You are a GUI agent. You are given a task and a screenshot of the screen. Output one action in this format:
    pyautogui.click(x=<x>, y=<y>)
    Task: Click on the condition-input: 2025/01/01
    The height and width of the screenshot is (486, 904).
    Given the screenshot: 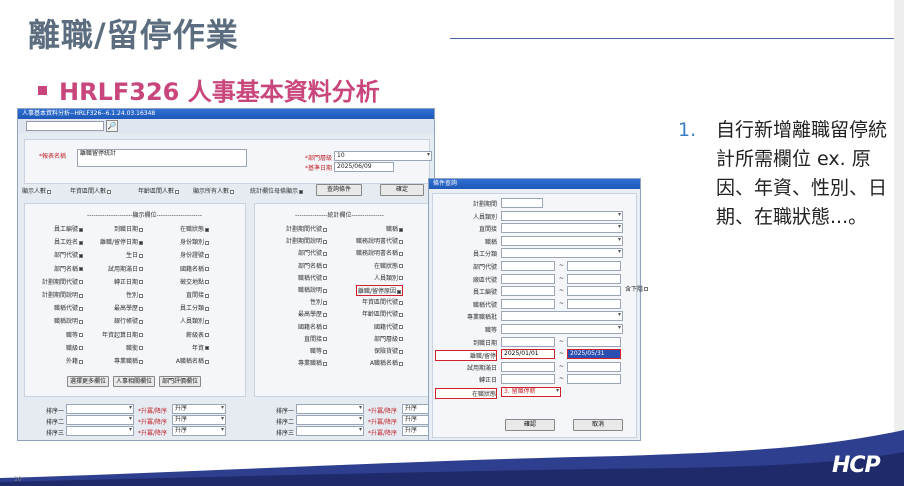 What is the action you would take?
    pyautogui.click(x=528, y=354)
    